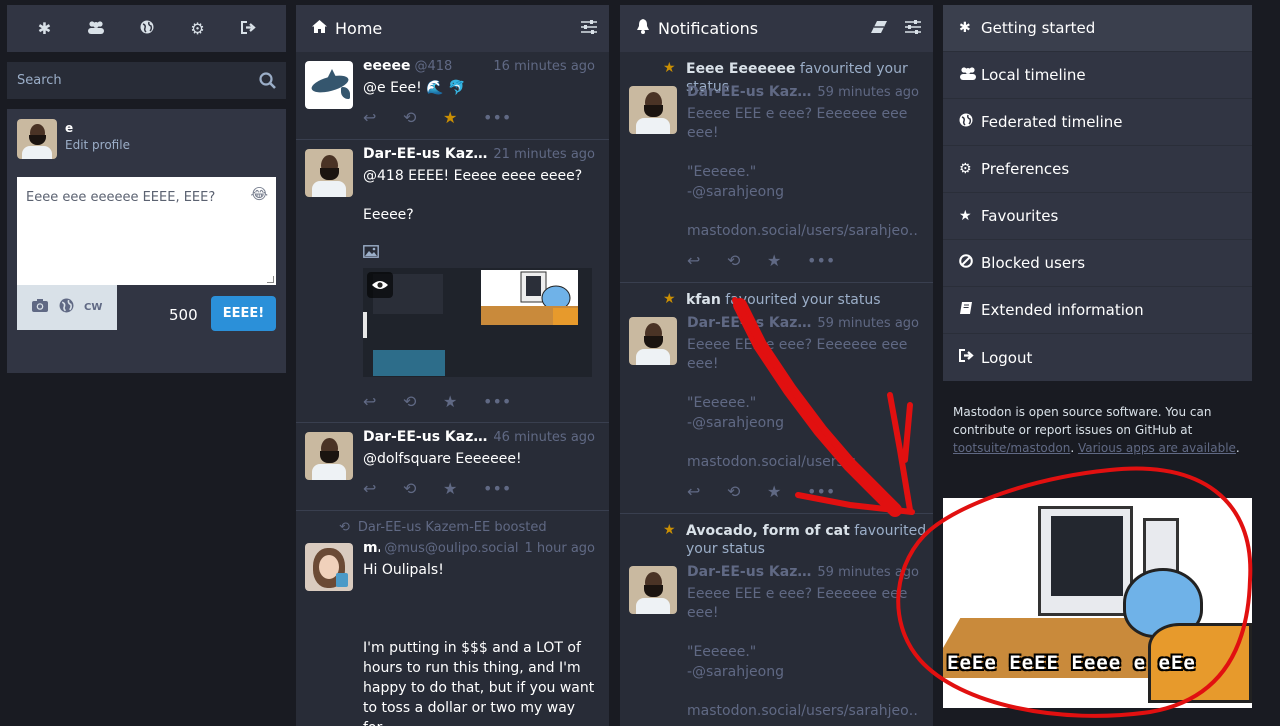  Describe the element at coordinates (1157, 448) in the screenshot. I see `apps-link: Various apps are available` at that location.